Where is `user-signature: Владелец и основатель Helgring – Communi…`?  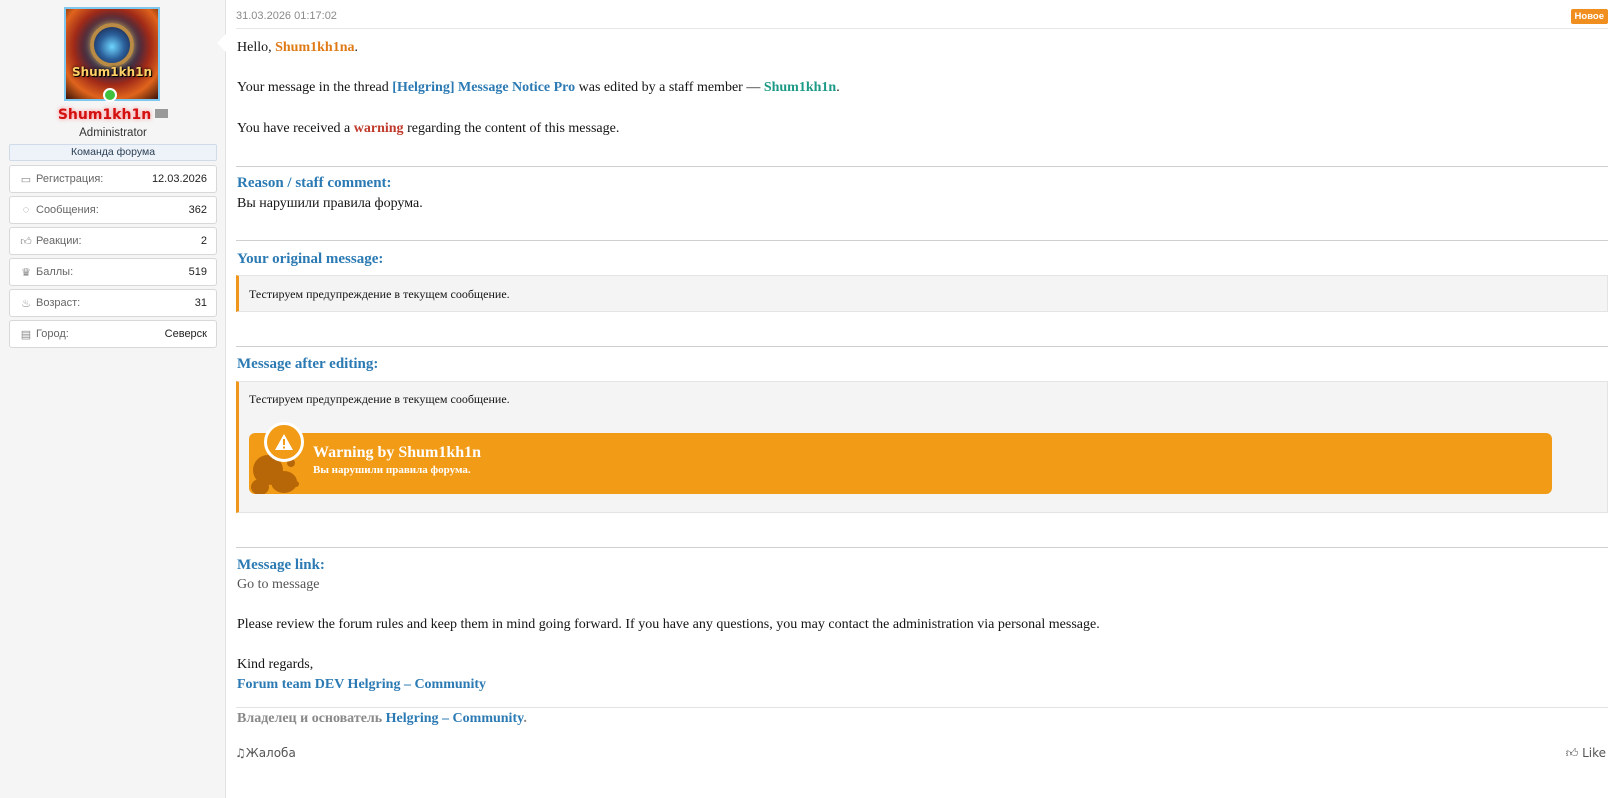 user-signature: Владелец и основатель Helgring – Communi… is located at coordinates (382, 719).